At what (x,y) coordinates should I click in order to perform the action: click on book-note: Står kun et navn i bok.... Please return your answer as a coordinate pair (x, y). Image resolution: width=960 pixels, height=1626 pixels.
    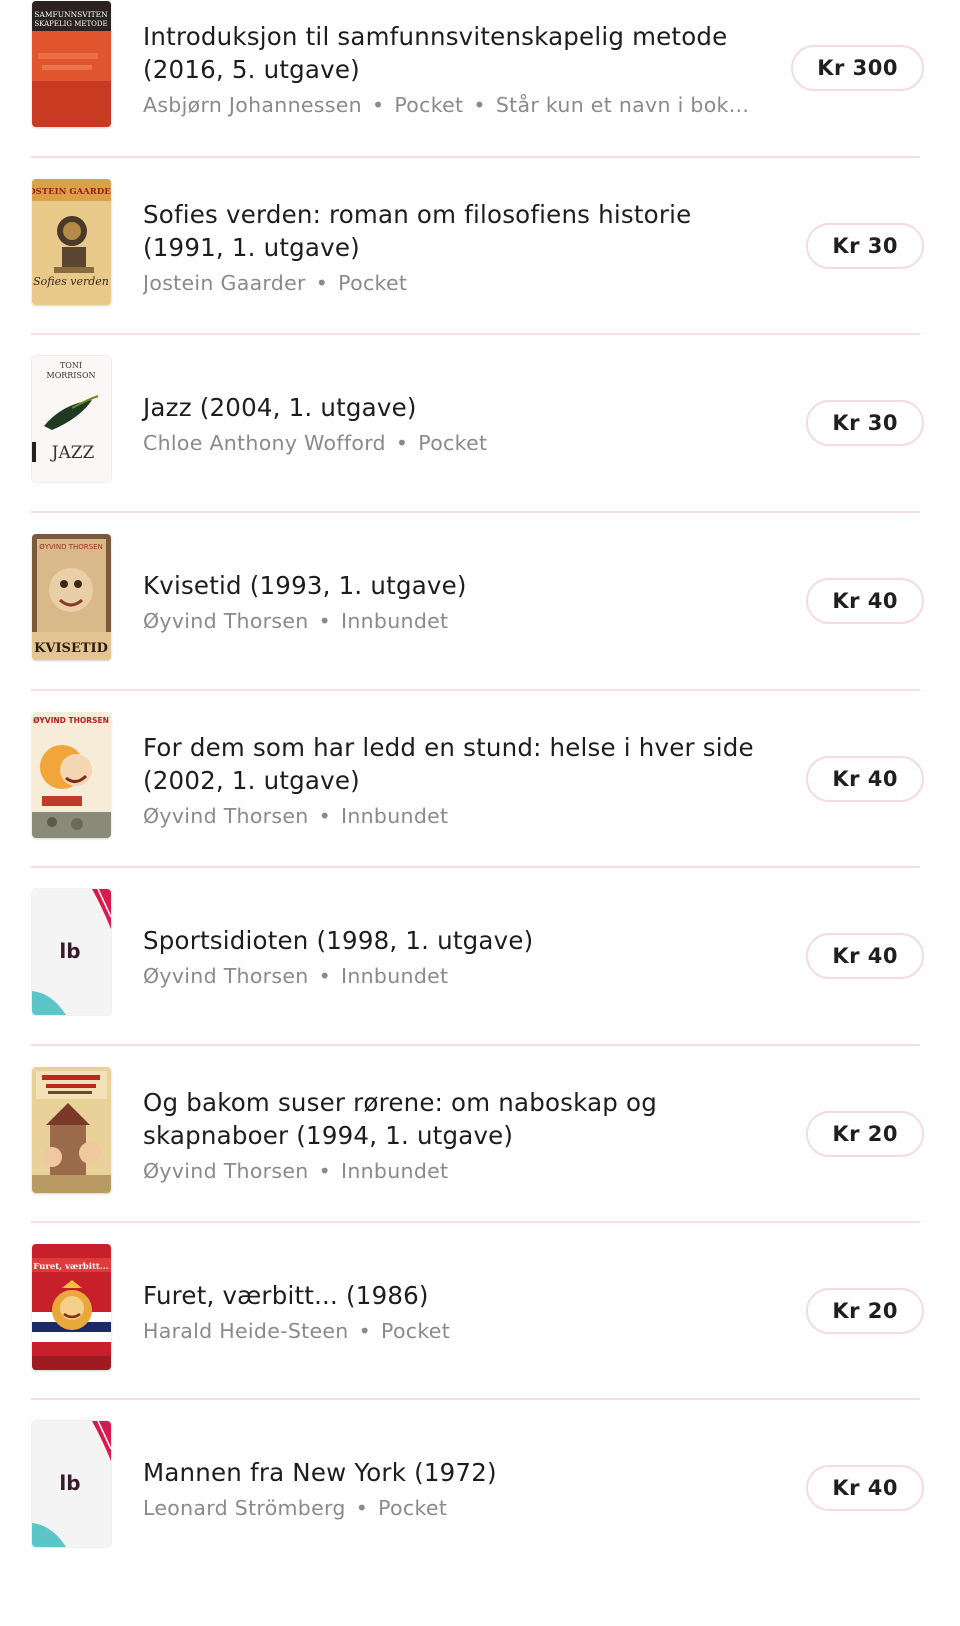
    Looking at the image, I should click on (622, 104).